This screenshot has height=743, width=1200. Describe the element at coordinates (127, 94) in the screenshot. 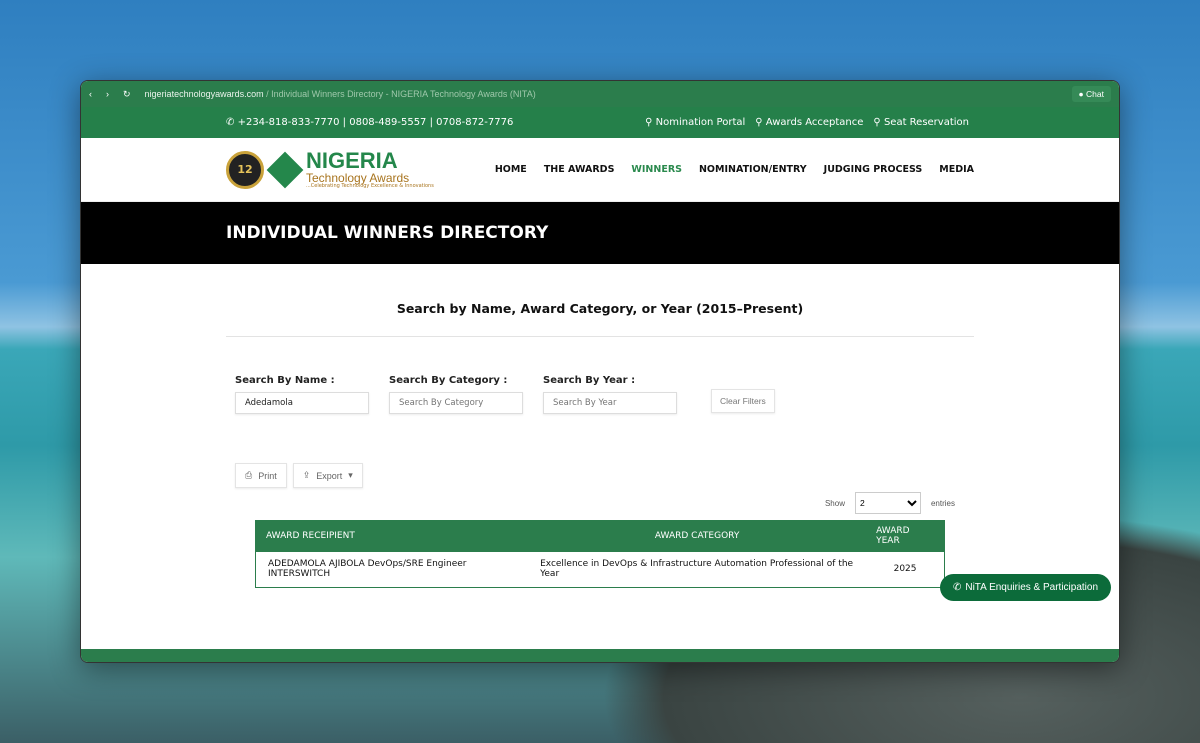

I see `reload-icon: ↻` at that location.